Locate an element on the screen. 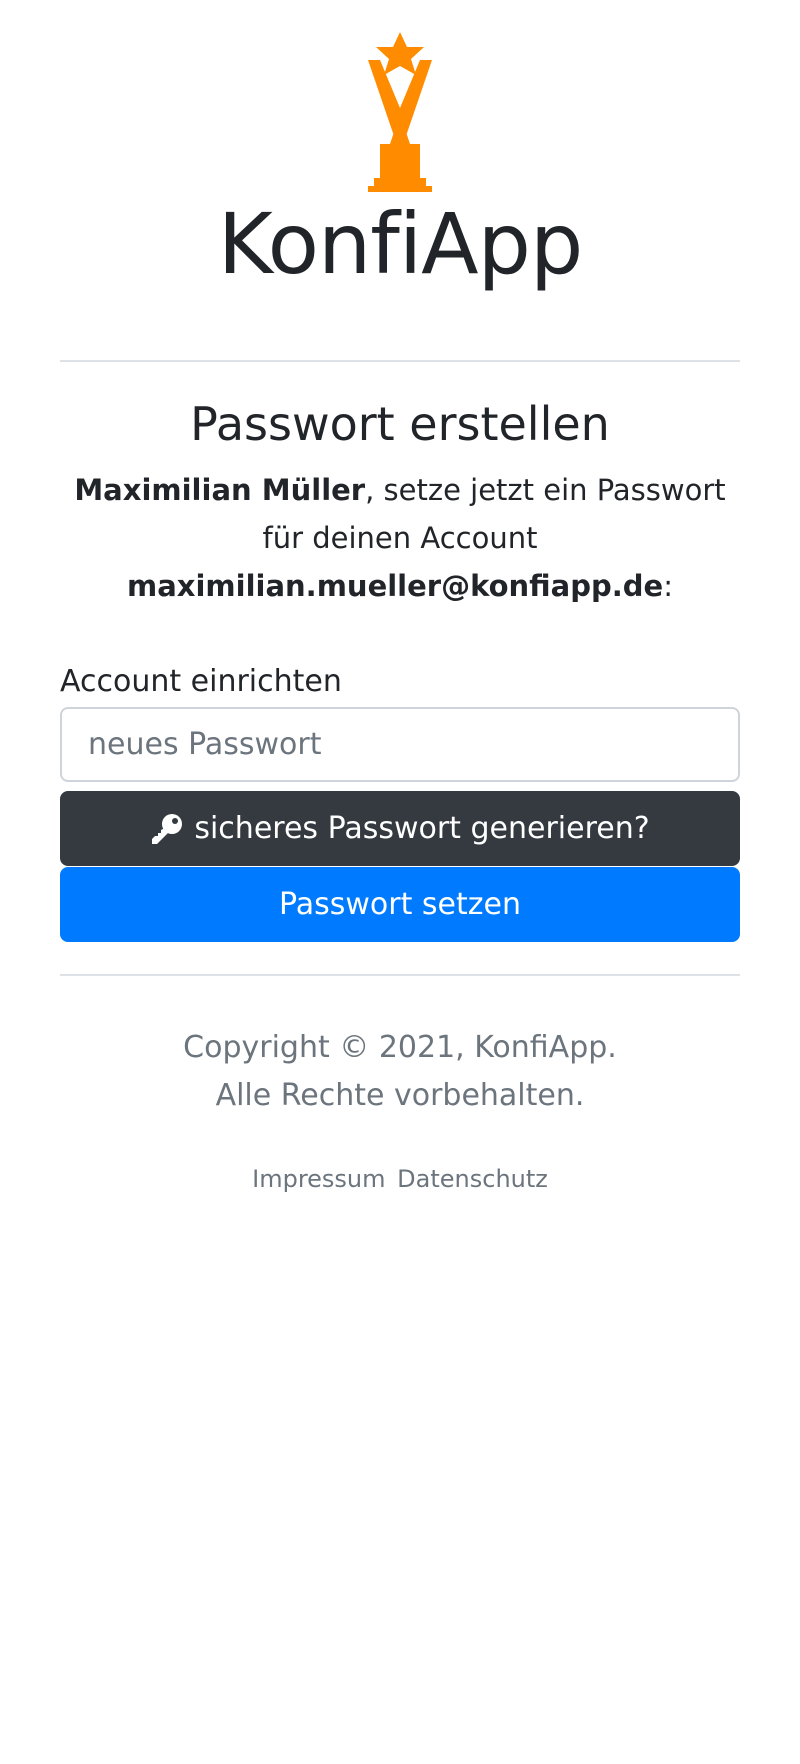  datenschutz-link: Datenschutz is located at coordinates (472, 1179).